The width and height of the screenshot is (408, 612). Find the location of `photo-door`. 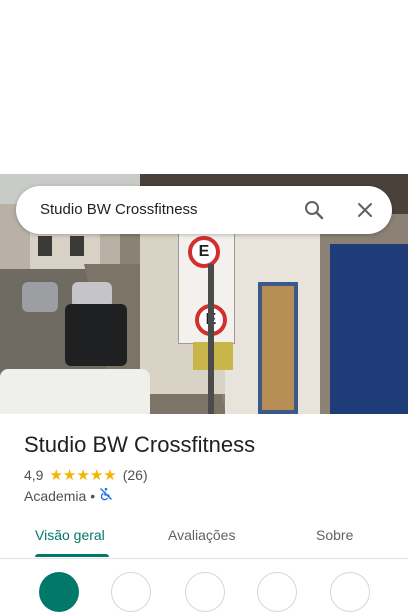

photo-door is located at coordinates (278, 348).